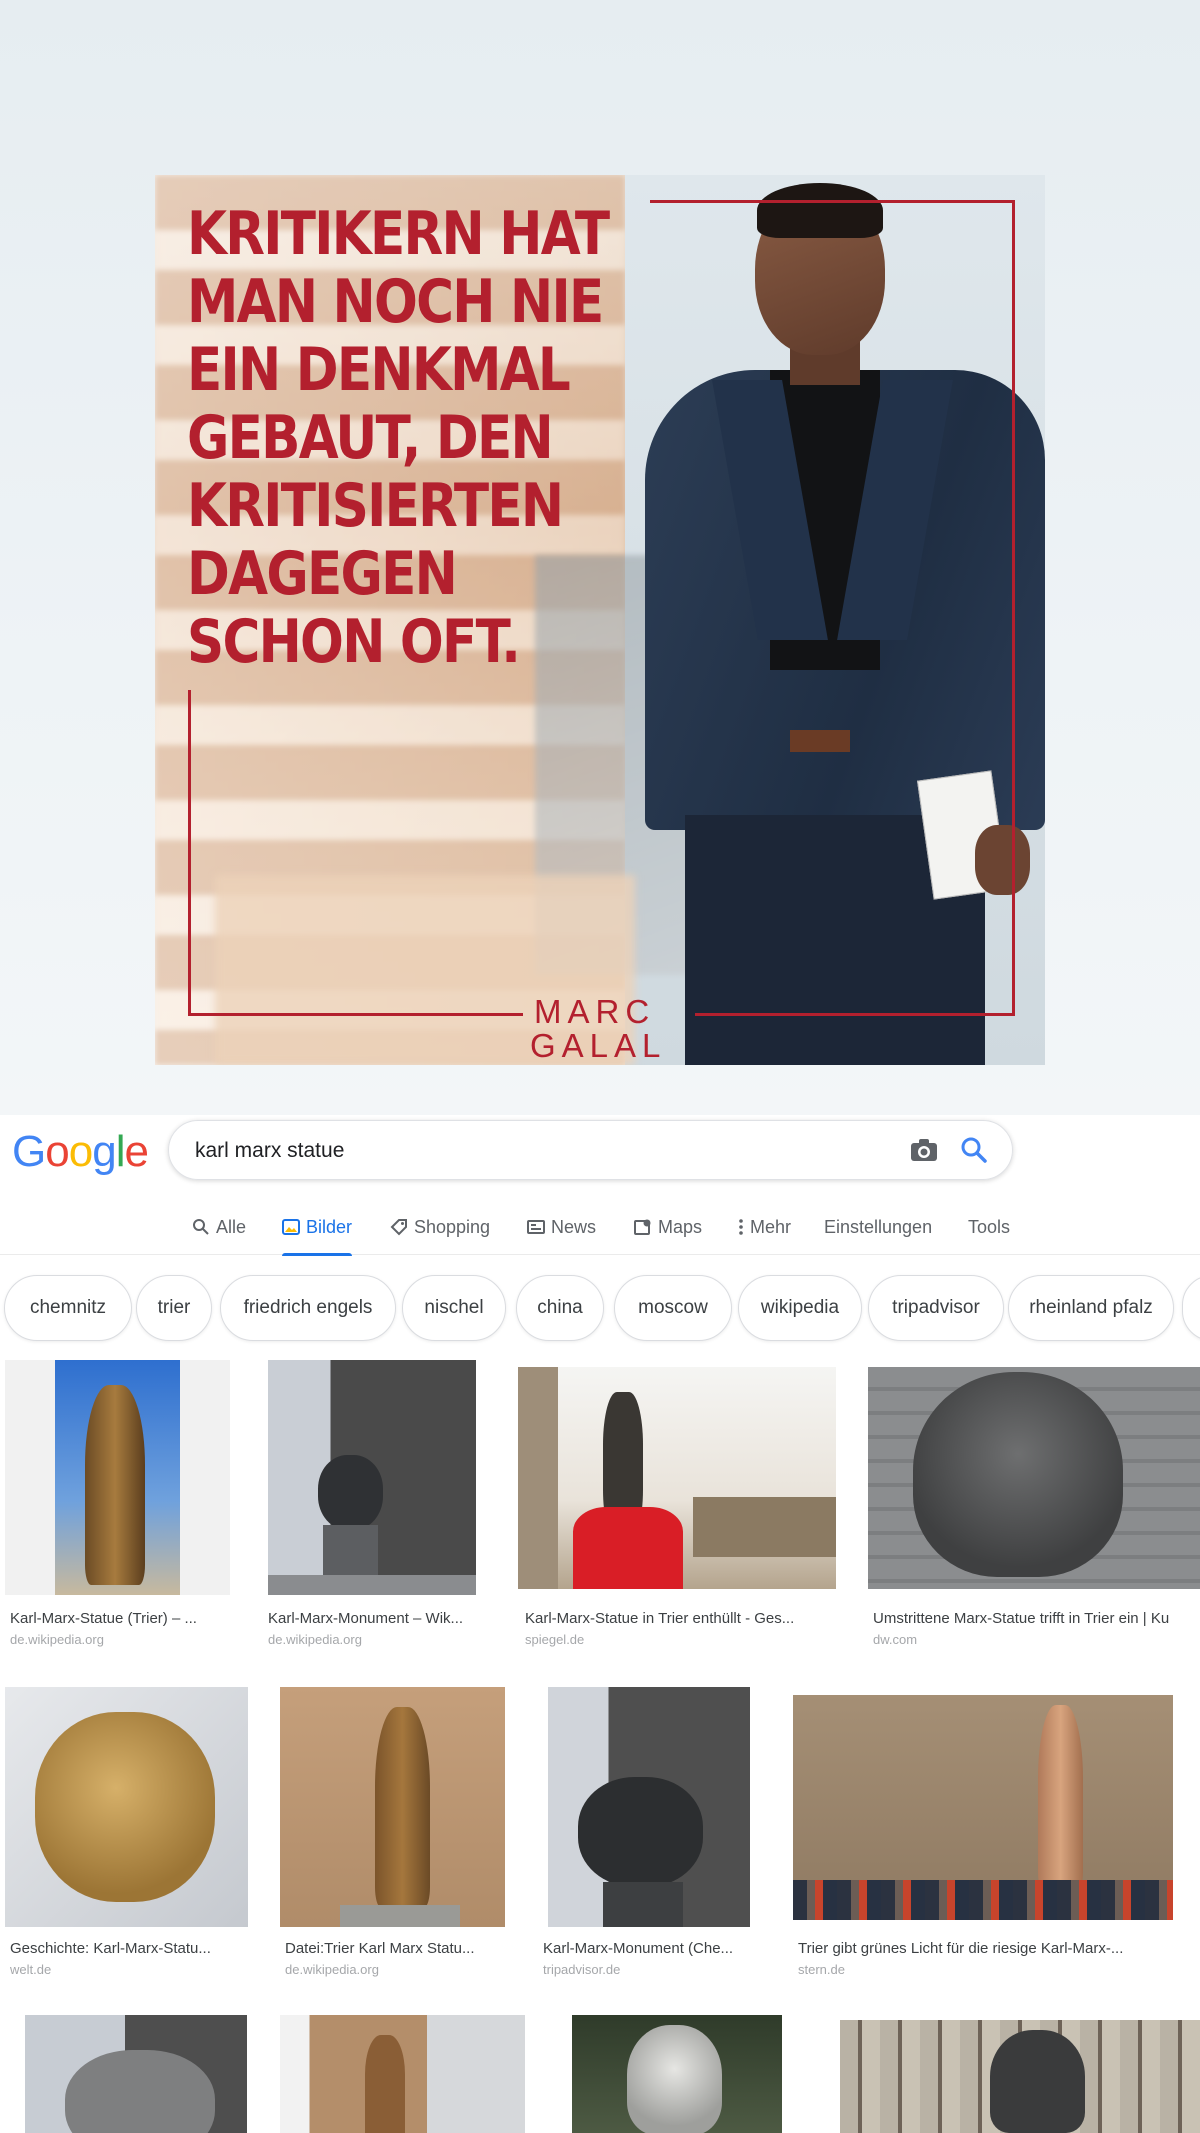  Describe the element at coordinates (895, 1639) in the screenshot. I see `result-source: dw.com` at that location.